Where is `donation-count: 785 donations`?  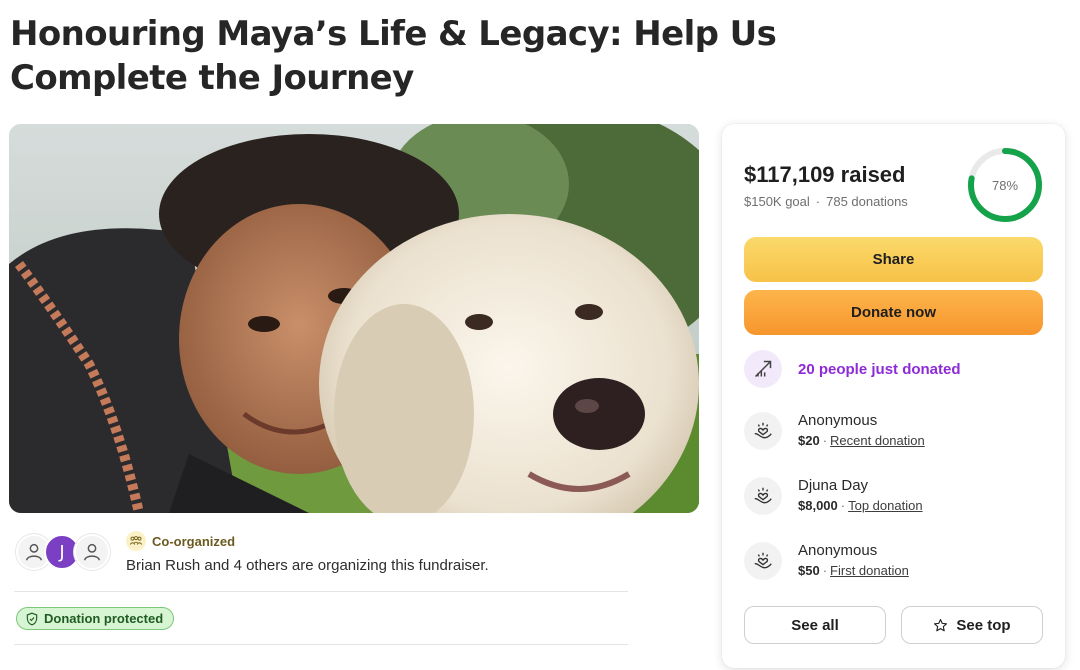 donation-count: 785 donations is located at coordinates (867, 201).